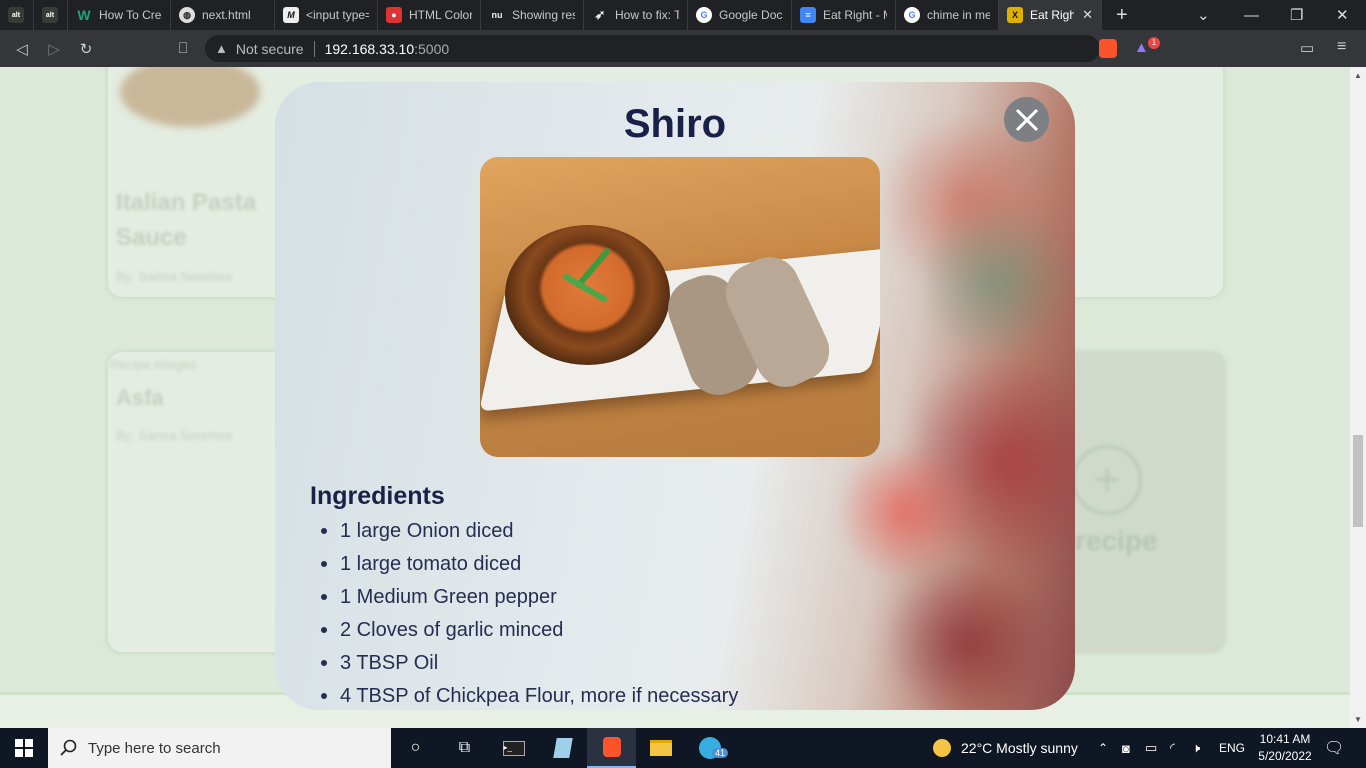 The width and height of the screenshot is (1366, 768). Describe the element at coordinates (1285, 756) in the screenshot. I see `clock-date: 5/20/2022` at that location.